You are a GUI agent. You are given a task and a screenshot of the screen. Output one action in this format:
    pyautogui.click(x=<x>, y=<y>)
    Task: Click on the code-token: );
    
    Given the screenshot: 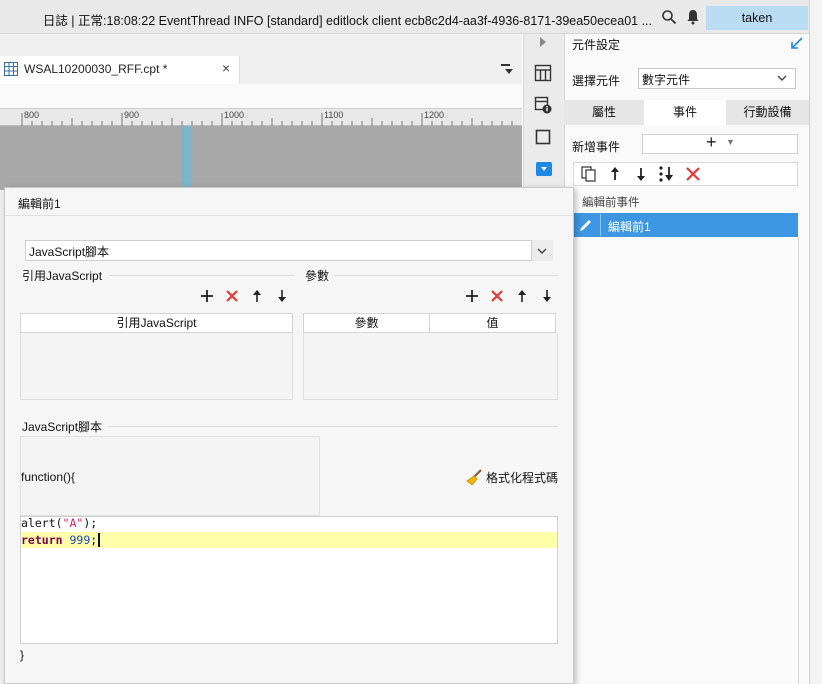 What is the action you would take?
    pyautogui.click(x=90, y=523)
    